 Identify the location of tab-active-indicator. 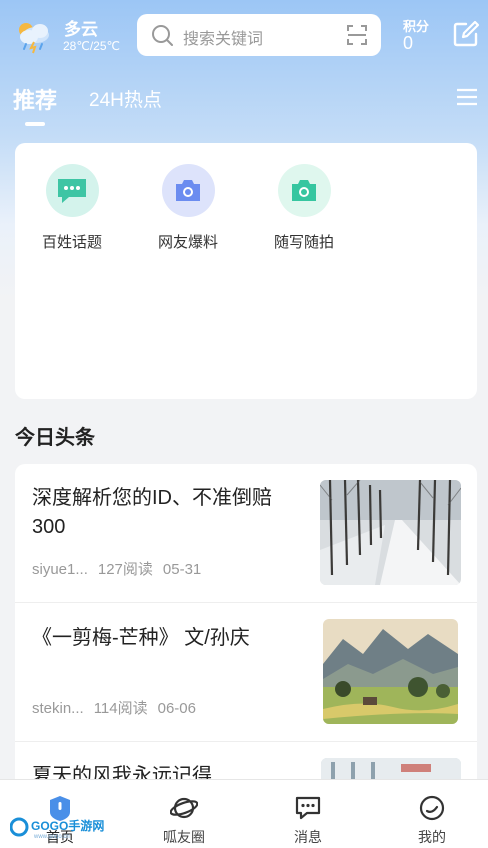
(35, 124).